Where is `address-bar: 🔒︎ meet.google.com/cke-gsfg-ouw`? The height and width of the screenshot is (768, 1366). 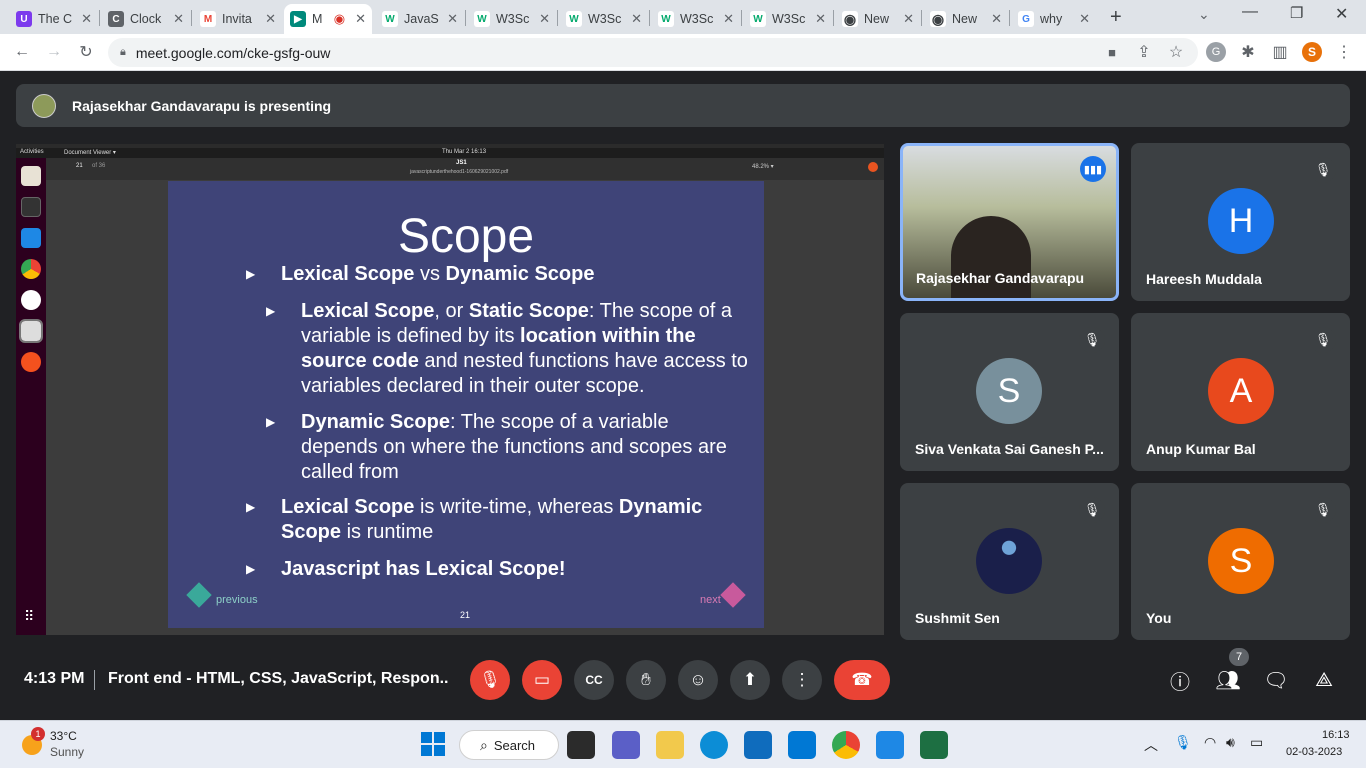
address-bar: 🔒︎ meet.google.com/cke-gsfg-ouw is located at coordinates (653, 52).